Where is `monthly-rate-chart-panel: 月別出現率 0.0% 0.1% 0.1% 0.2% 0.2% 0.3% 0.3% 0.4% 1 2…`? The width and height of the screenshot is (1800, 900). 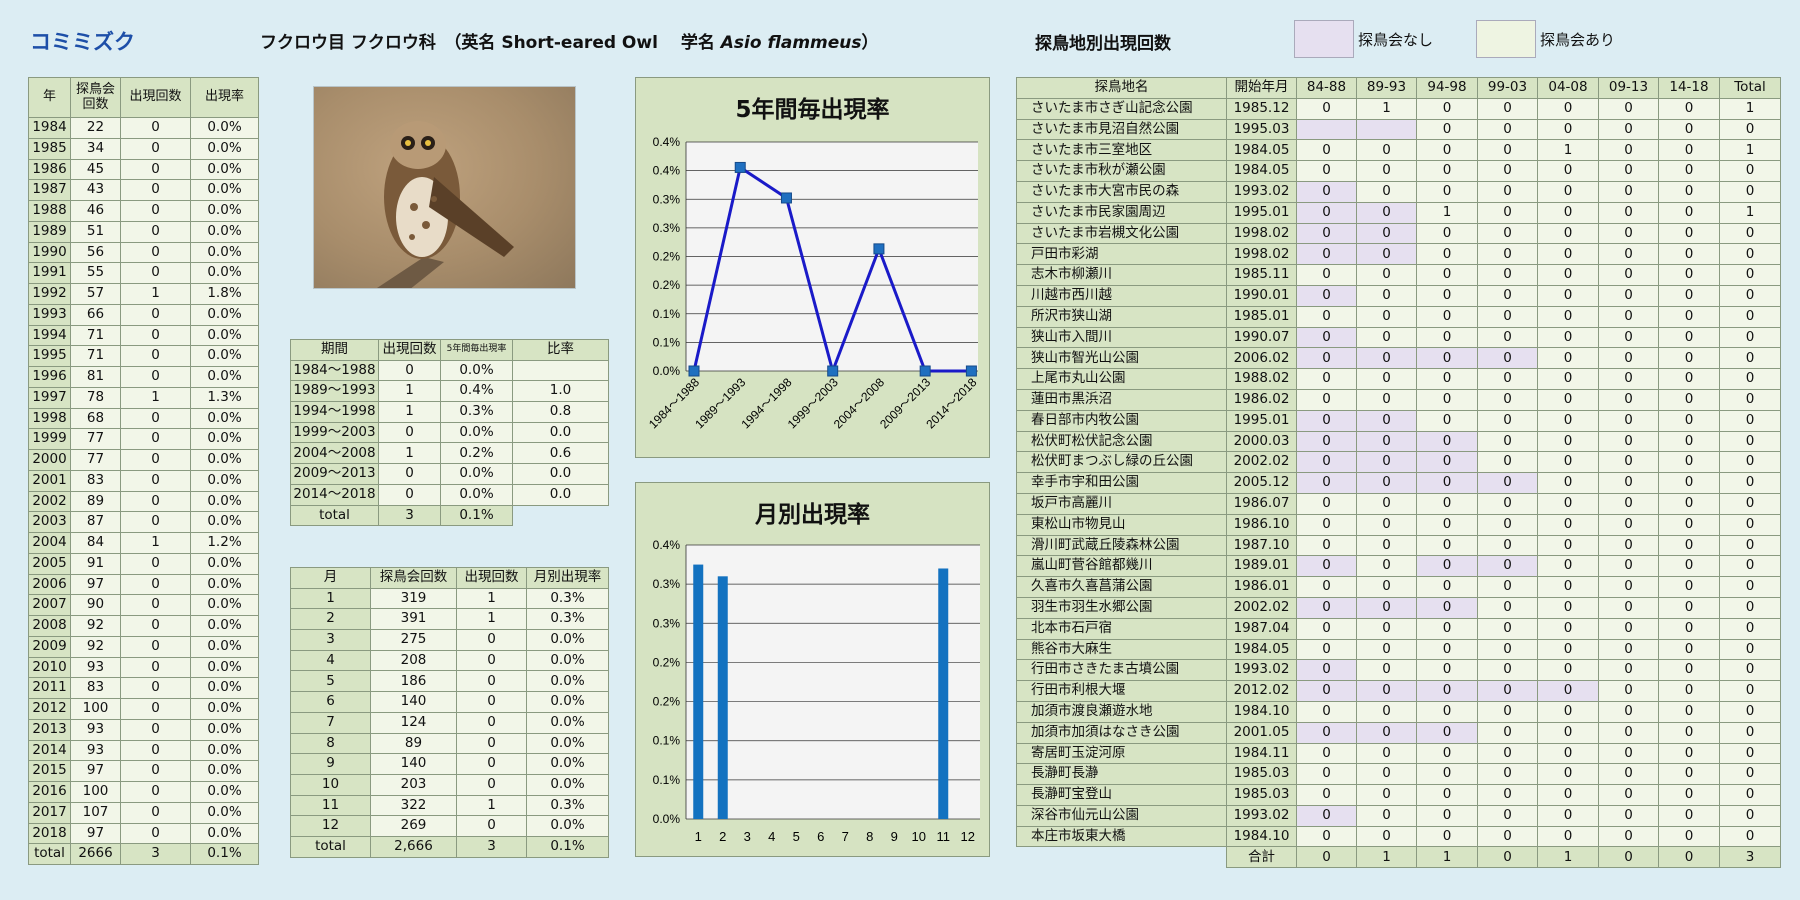
monthly-rate-chart-panel: 月別出現率 0.0% 0.1% 0.1% 0.2% 0.2% 0.3% 0.3% 0.4% 1 2… is located at coordinates (812, 669).